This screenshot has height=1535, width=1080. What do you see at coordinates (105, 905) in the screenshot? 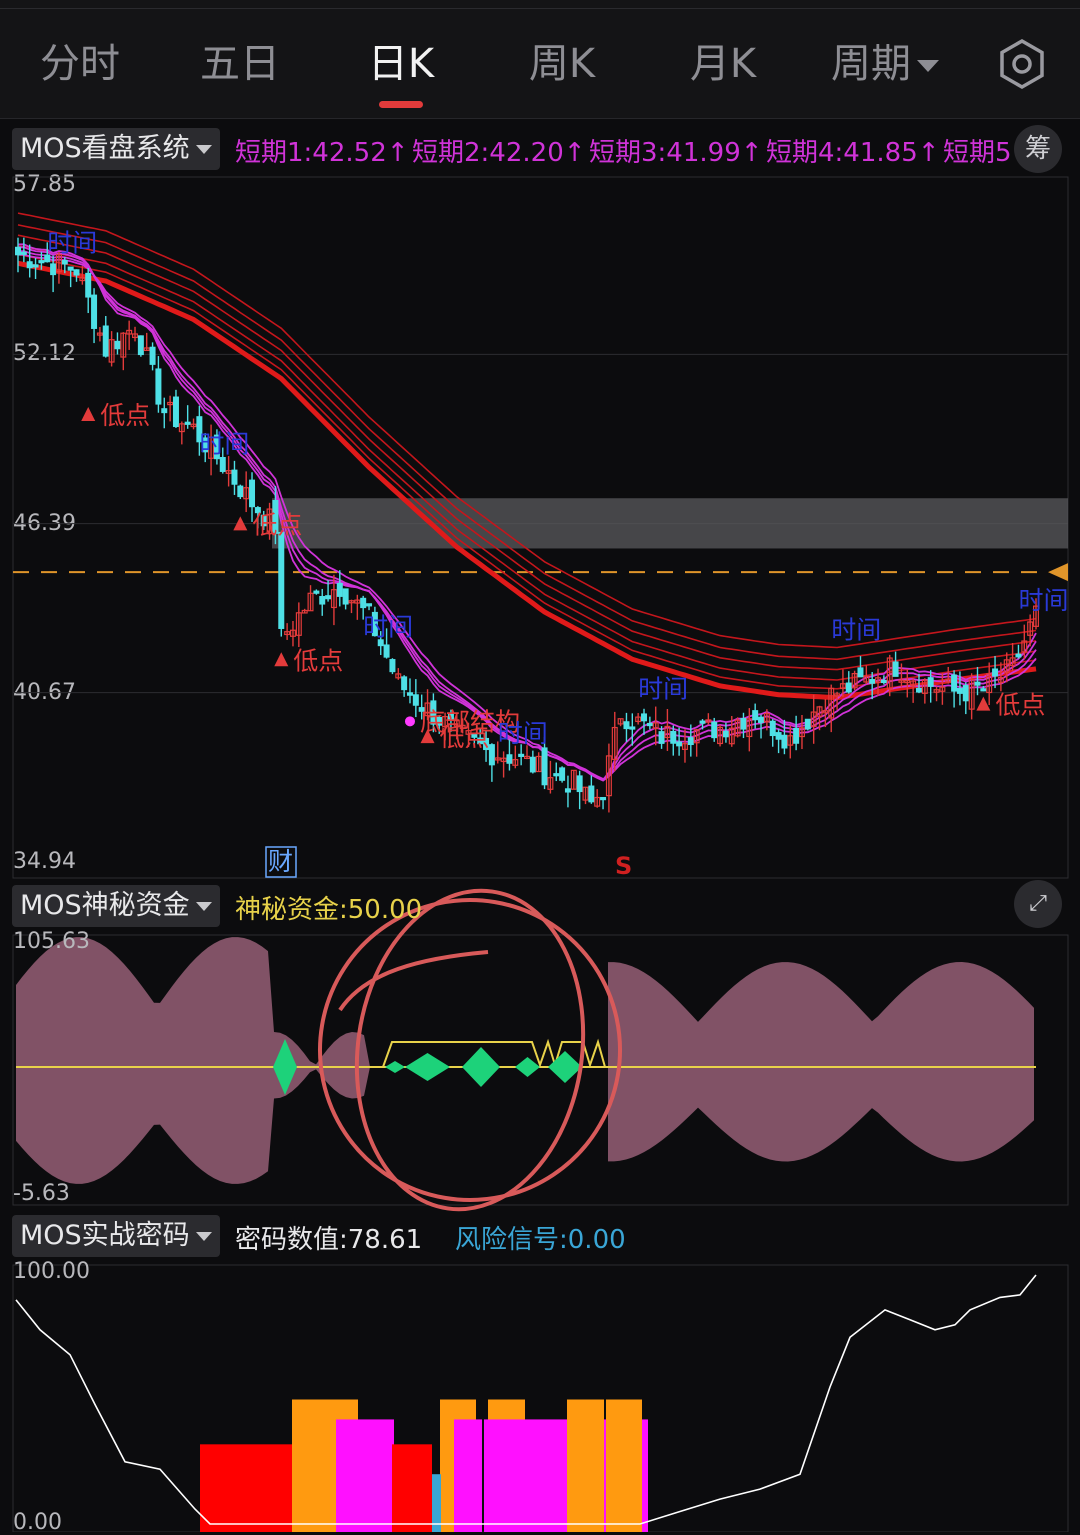
I see `money-indicator-name: MOS神秘资金` at bounding box center [105, 905].